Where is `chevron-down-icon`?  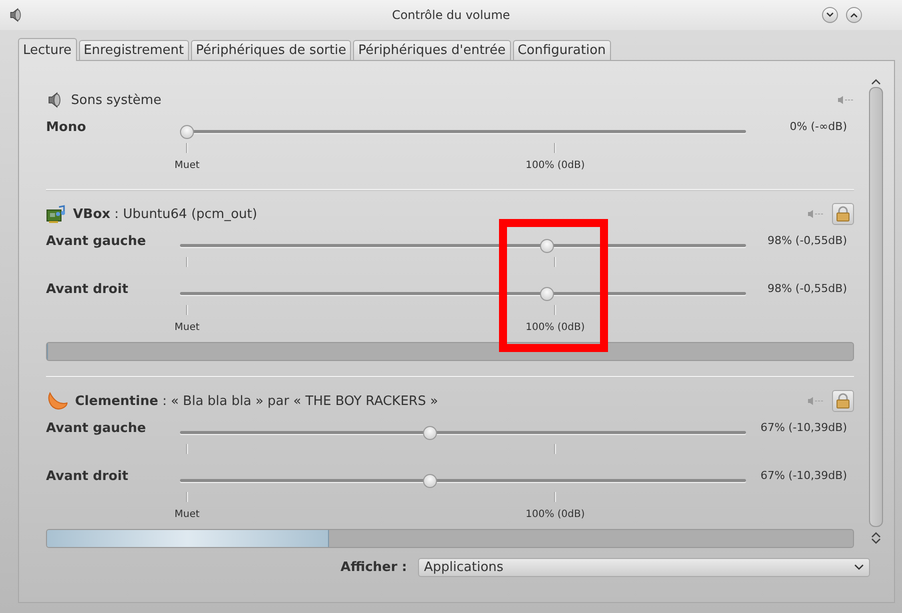 chevron-down-icon is located at coordinates (830, 15).